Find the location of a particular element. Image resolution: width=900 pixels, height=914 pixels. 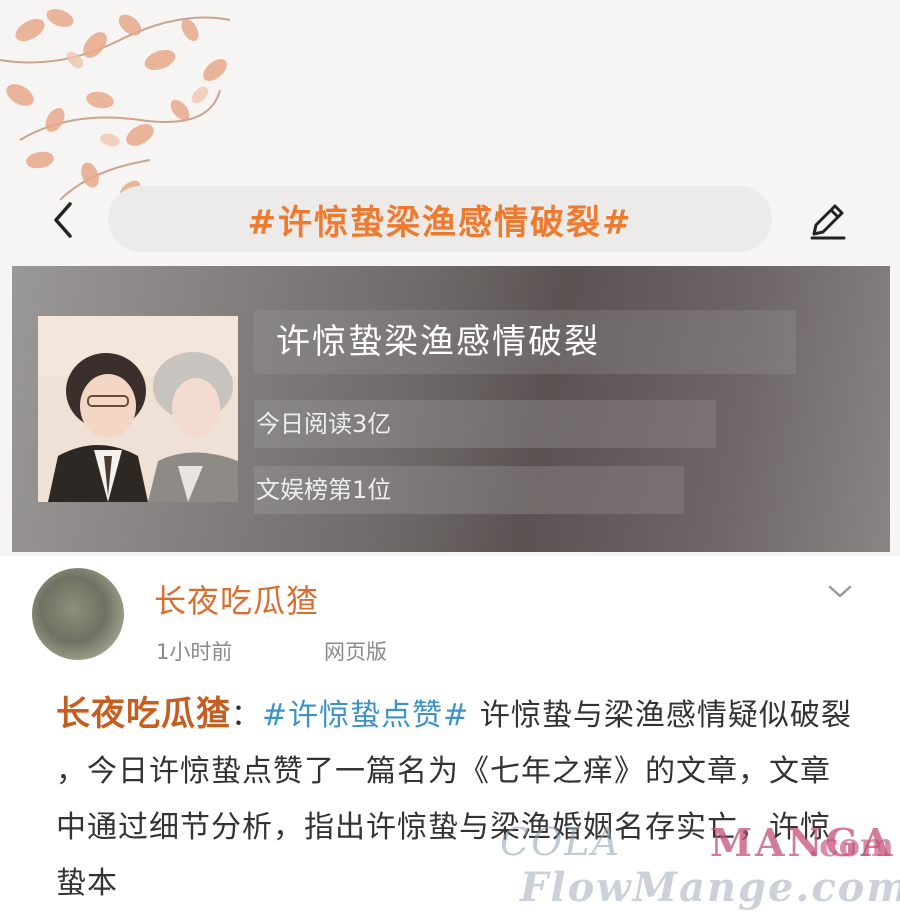

post-hashtag-link: #许惊蛰点赞# is located at coordinates (365, 715).